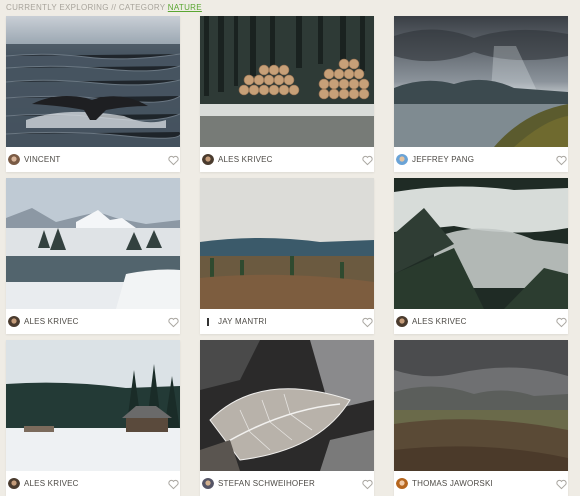  Describe the element at coordinates (42, 159) in the screenshot. I see `author-name: VINCENT` at that location.